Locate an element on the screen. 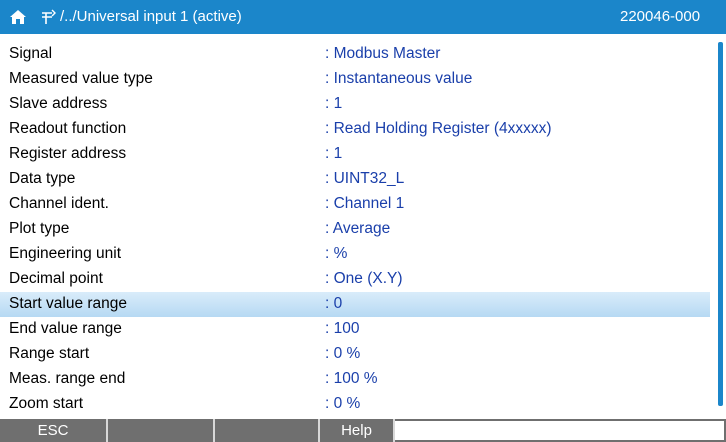 The width and height of the screenshot is (726, 442). navigation-fork-icon is located at coordinates (49, 16).